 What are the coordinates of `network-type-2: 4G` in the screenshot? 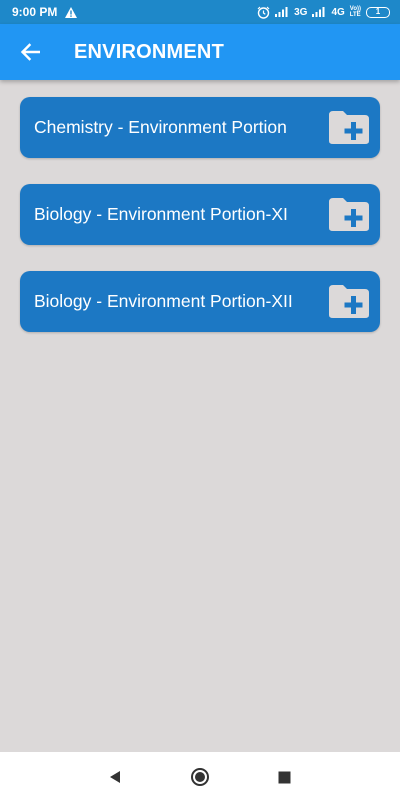 It's located at (338, 12).